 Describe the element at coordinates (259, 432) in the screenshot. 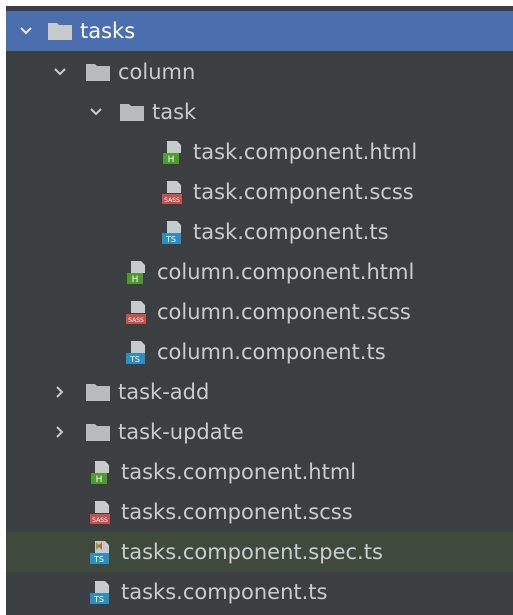

I see `tree-node-task-update: task-update` at that location.